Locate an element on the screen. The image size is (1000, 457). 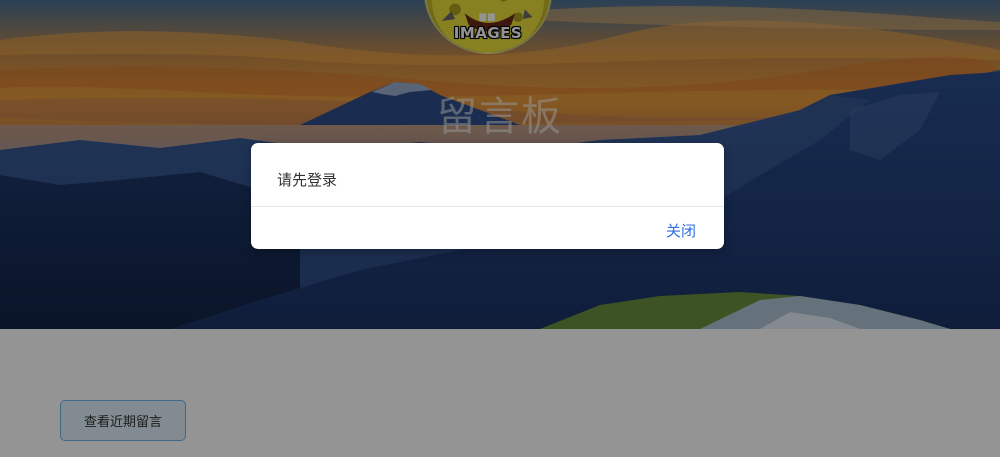
dialog-footer: 关闭 is located at coordinates (487, 228).